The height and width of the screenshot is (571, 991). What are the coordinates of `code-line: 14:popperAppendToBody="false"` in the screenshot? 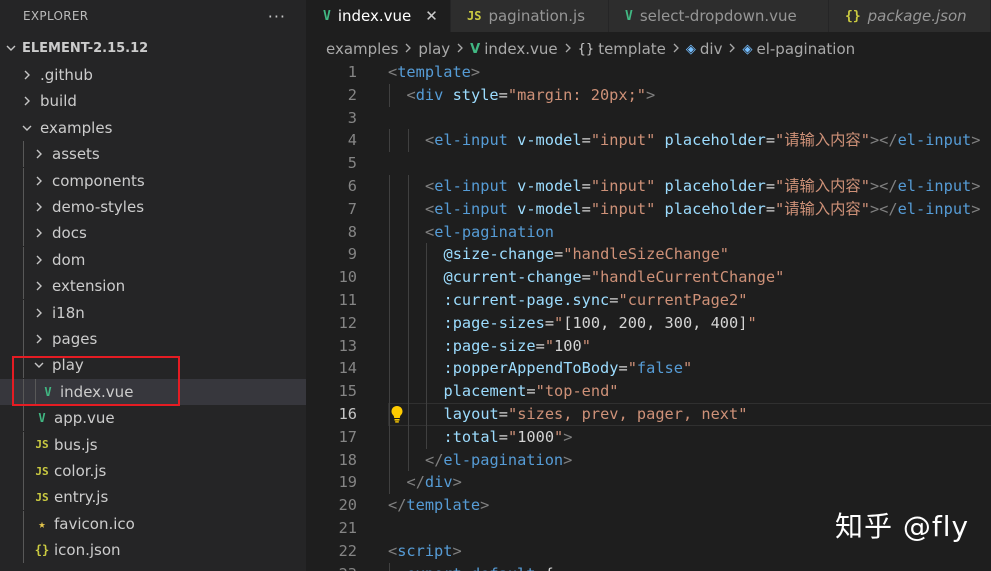 It's located at (649, 369).